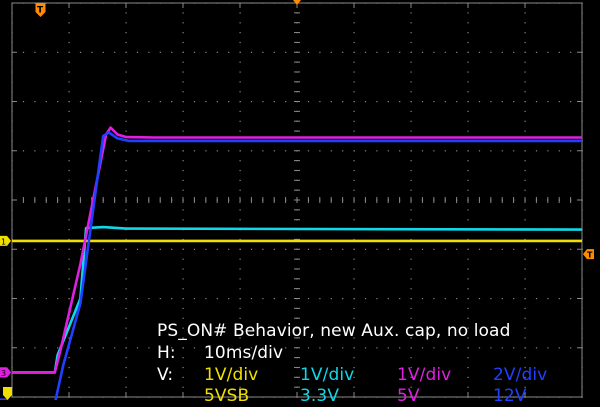 The height and width of the screenshot is (407, 600). Describe the element at coordinates (408, 396) in the screenshot. I see `legend-5v: 5V` at that location.